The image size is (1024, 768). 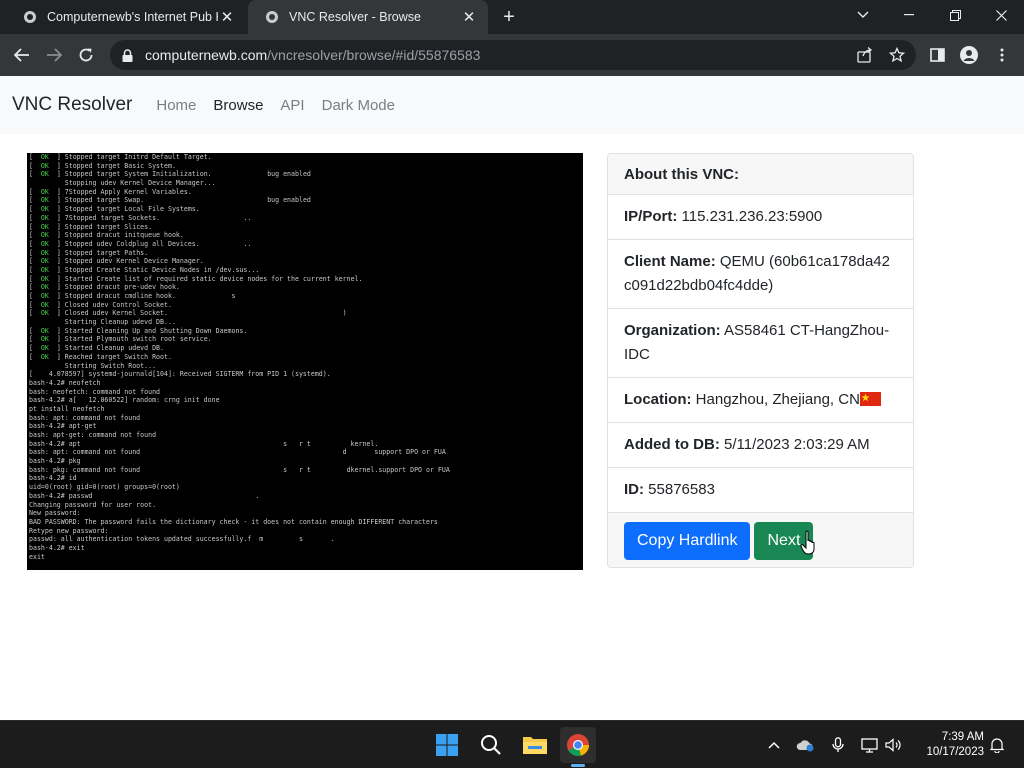 I want to click on nav-dark-mode: Dark Mode, so click(x=358, y=105).